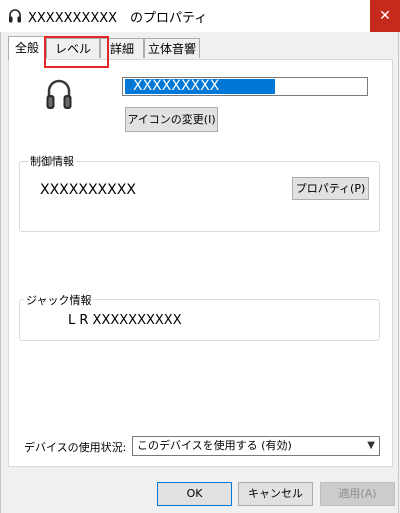 This screenshot has width=400, height=513. Describe the element at coordinates (214, 445) in the screenshot. I see `device-usage-value: このデバイスを使用する (有効)` at that location.